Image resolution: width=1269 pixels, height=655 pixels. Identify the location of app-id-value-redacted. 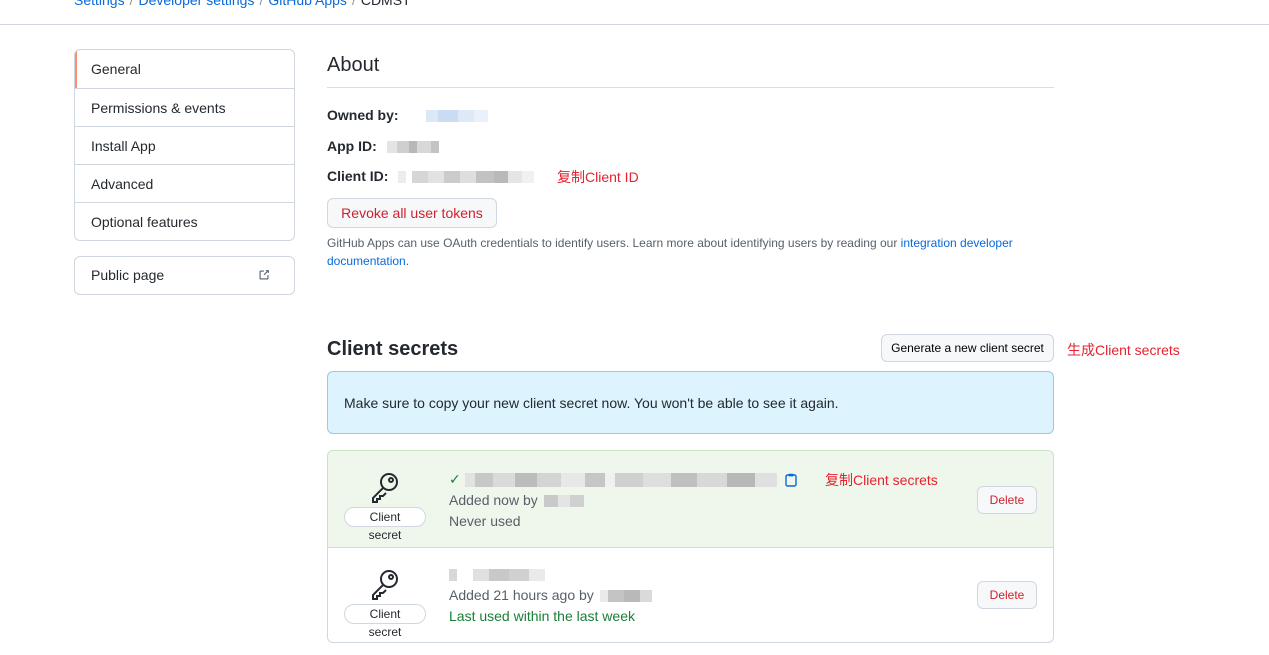
(412, 147).